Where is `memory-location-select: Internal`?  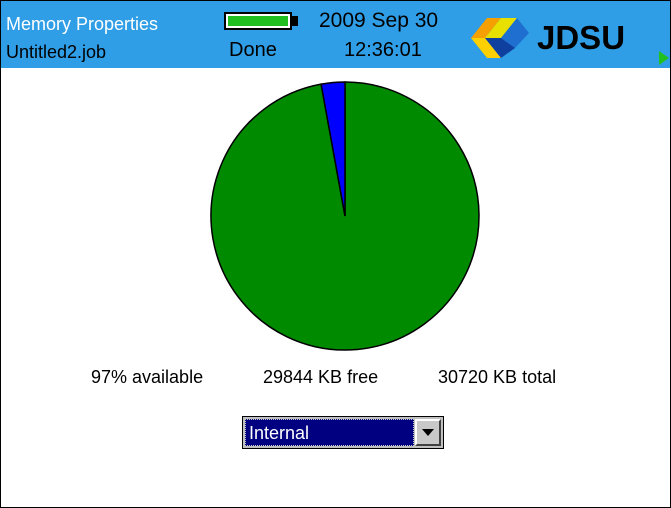 memory-location-select: Internal is located at coordinates (343, 432).